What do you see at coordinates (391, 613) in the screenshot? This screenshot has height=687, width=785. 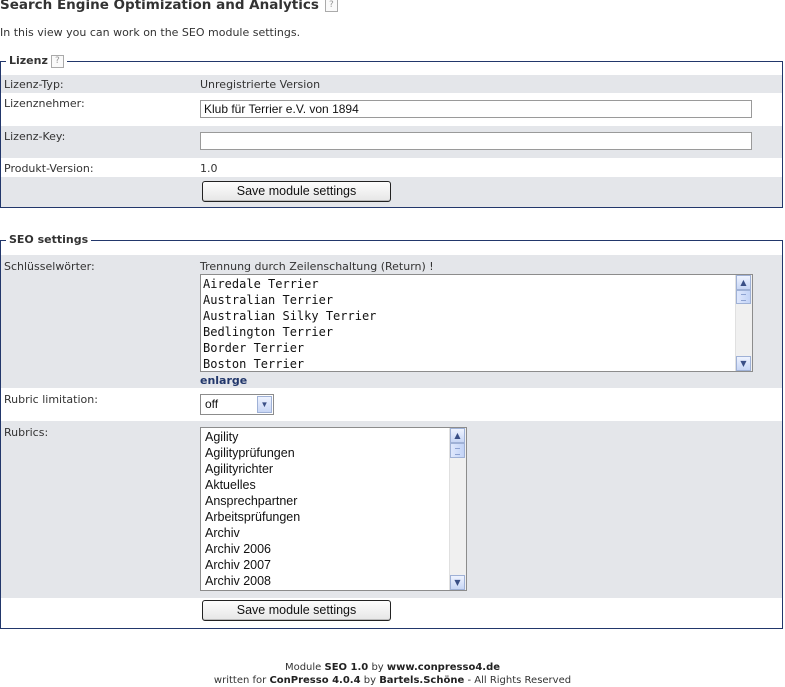 I see `seo-save-row: Save module settings` at bounding box center [391, 613].